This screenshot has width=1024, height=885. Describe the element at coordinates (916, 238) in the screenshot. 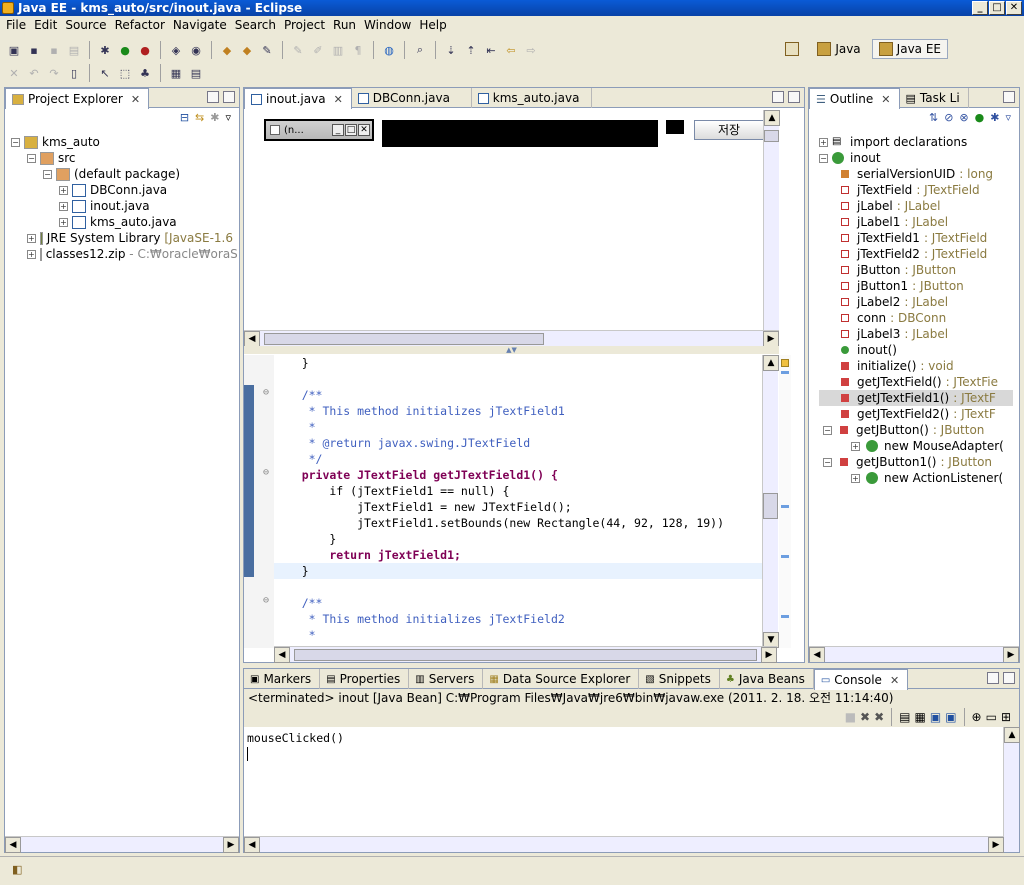

I see `outline-item: jTextField1: JTextField` at that location.